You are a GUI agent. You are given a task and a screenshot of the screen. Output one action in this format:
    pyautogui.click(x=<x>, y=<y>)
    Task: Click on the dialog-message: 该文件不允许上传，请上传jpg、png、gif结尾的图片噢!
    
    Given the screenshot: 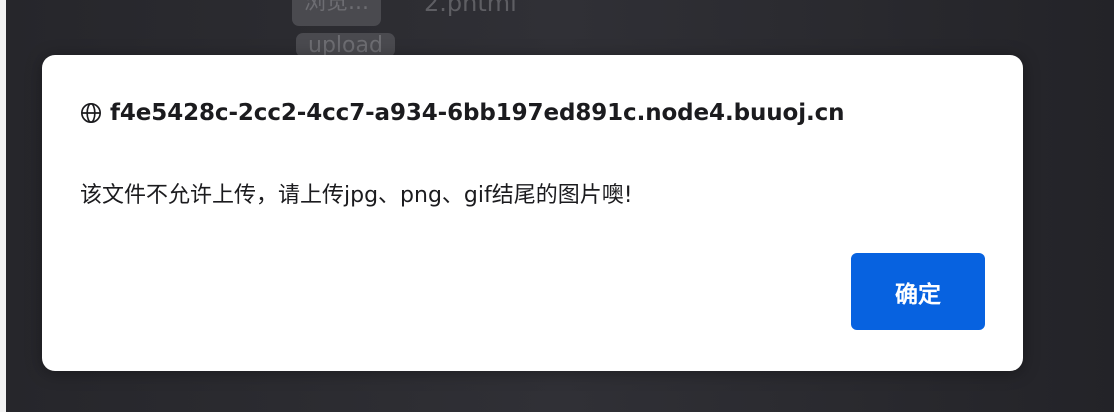 What is the action you would take?
    pyautogui.click(x=356, y=195)
    